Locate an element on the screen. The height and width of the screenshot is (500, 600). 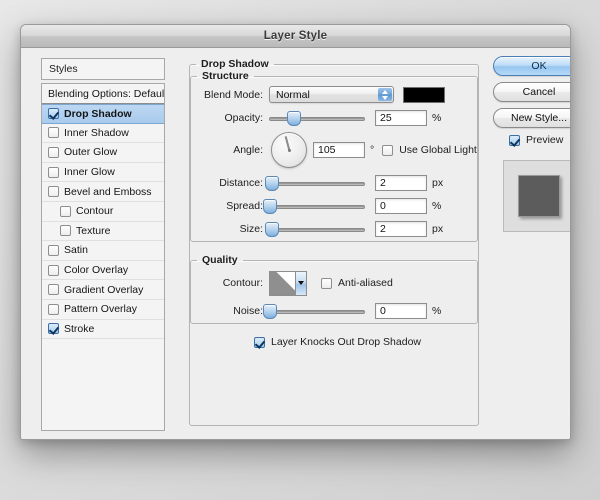
noise-slider is located at coordinates (314, 311).